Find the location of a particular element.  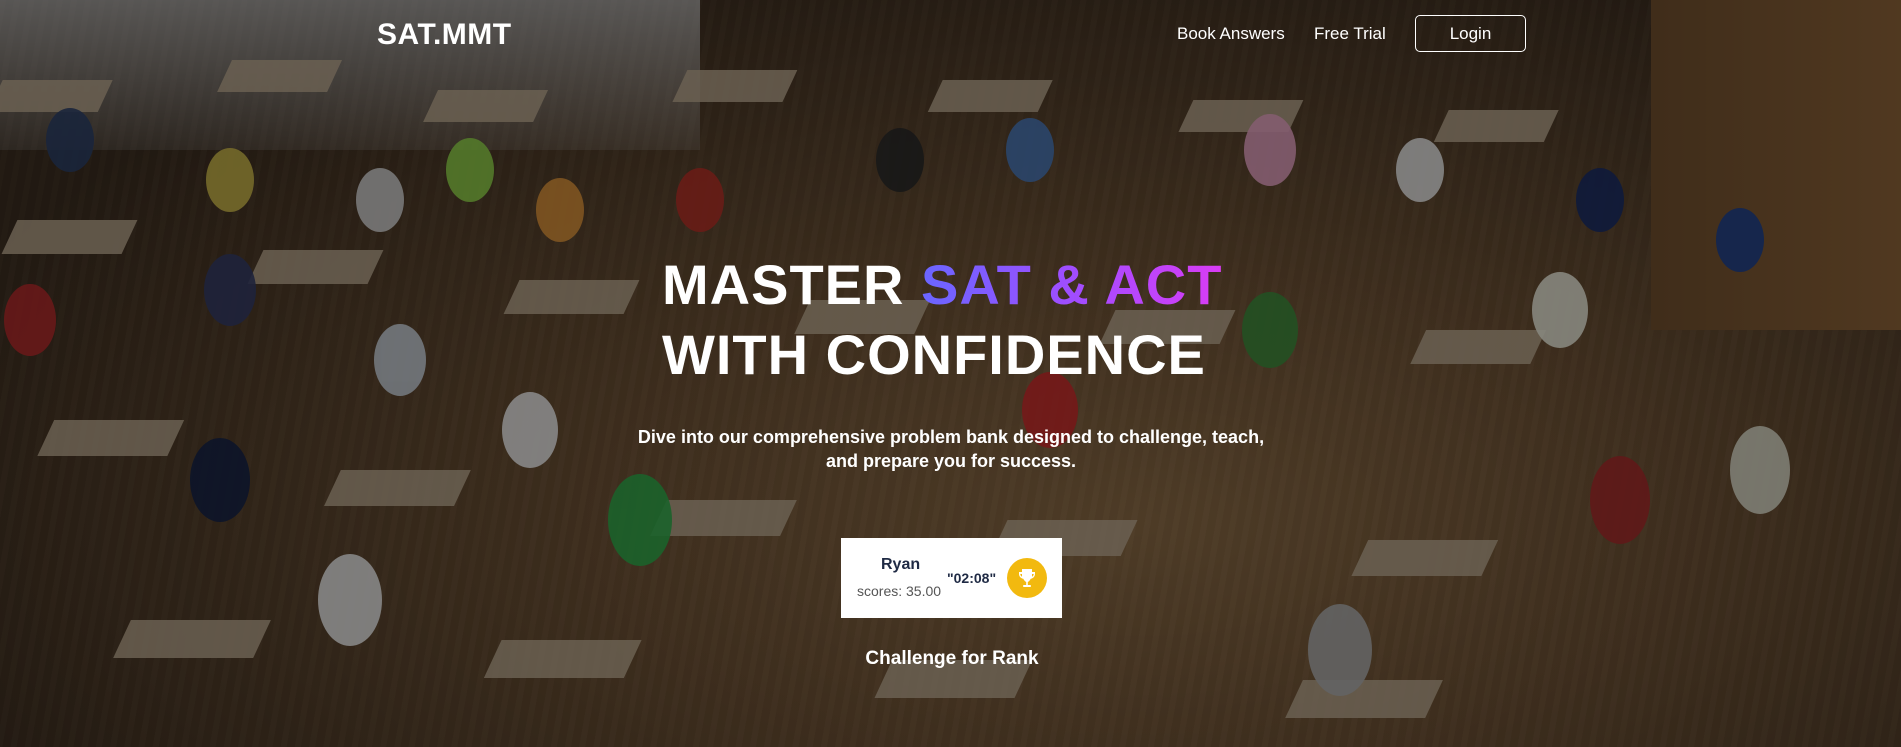

headline-plain: MASTER is located at coordinates (791, 284).